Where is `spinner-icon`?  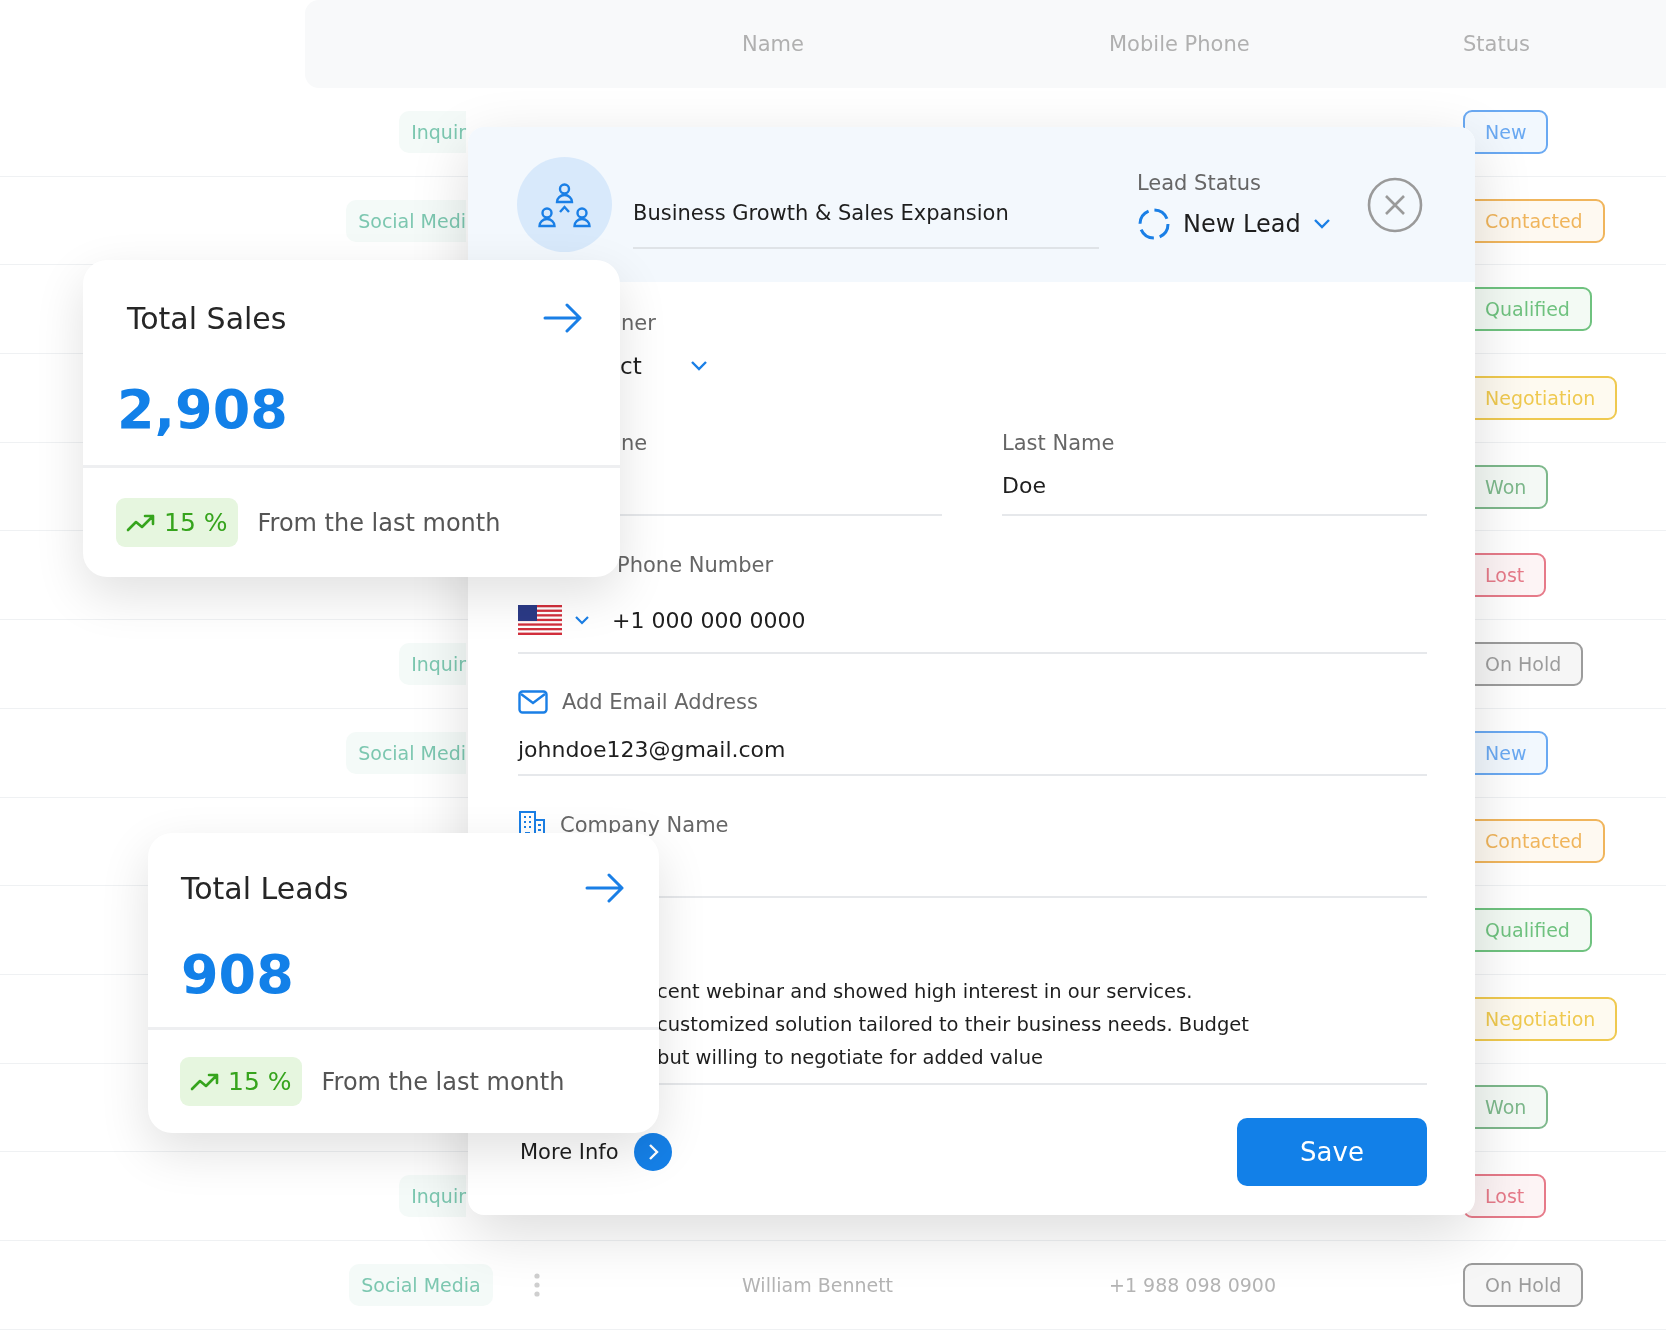 spinner-icon is located at coordinates (1154, 223).